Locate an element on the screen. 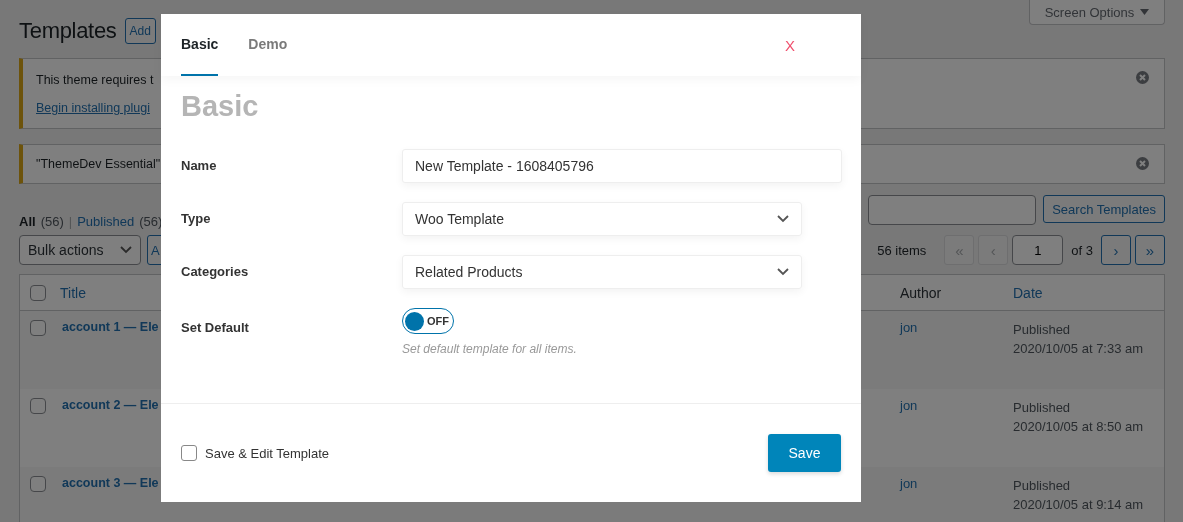  screen-options-button: Screen Options is located at coordinates (1097, 12).